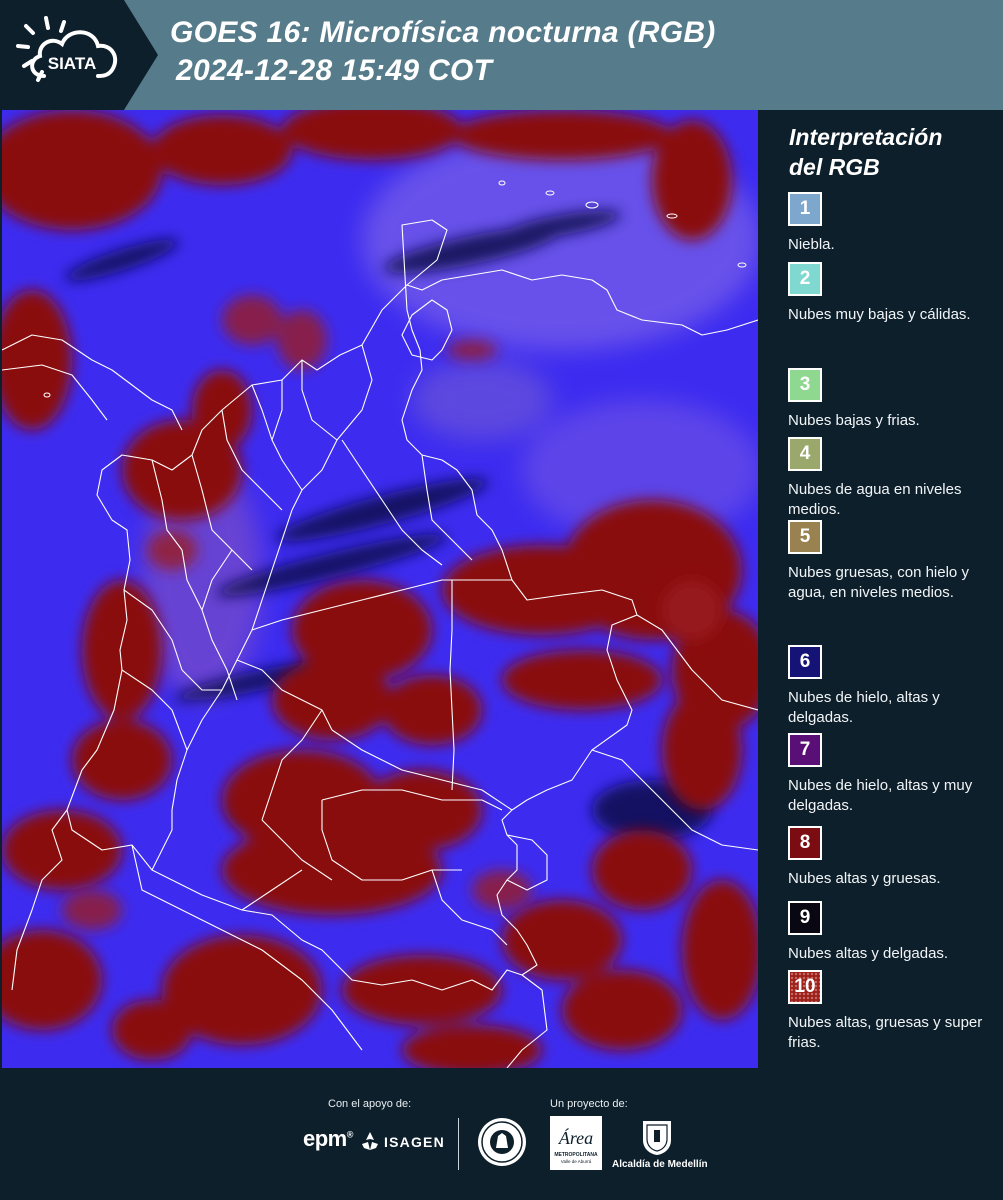 This screenshot has width=1003, height=1200. Describe the element at coordinates (864, 878) in the screenshot. I see `legend-label: Nubes altas y gruesas.` at that location.